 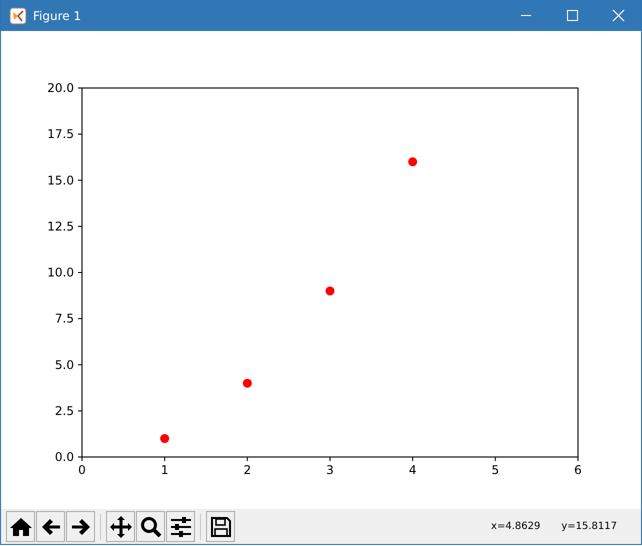 I want to click on y-tick-label: 0.0, so click(x=64, y=457).